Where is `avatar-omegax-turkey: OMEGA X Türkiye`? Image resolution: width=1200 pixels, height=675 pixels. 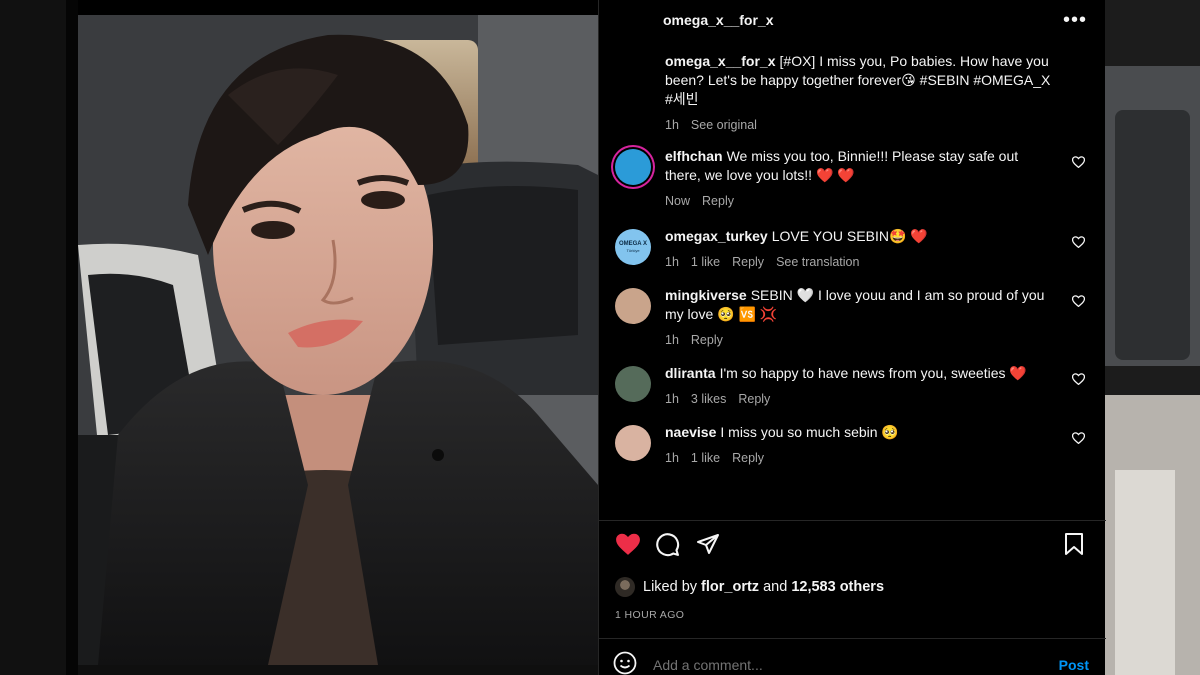 avatar-omegax-turkey: OMEGA X Türkiye is located at coordinates (633, 247).